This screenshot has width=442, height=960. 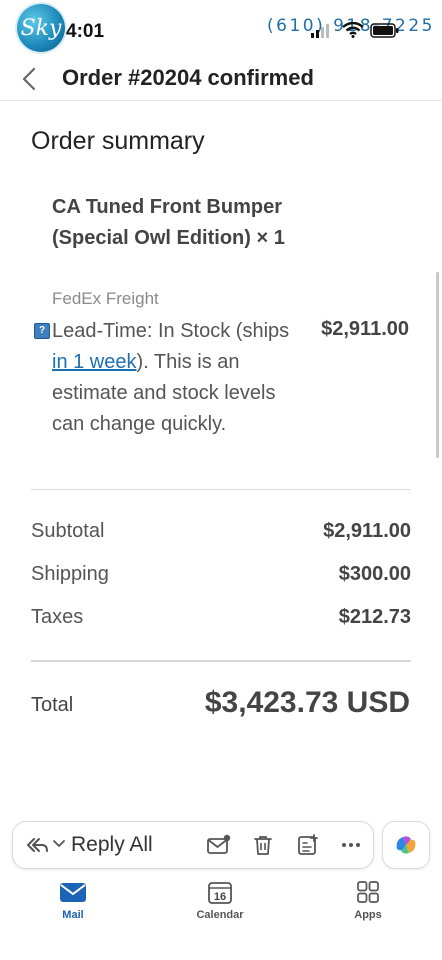 What do you see at coordinates (59, 844) in the screenshot?
I see `chevron-down-icon` at bounding box center [59, 844].